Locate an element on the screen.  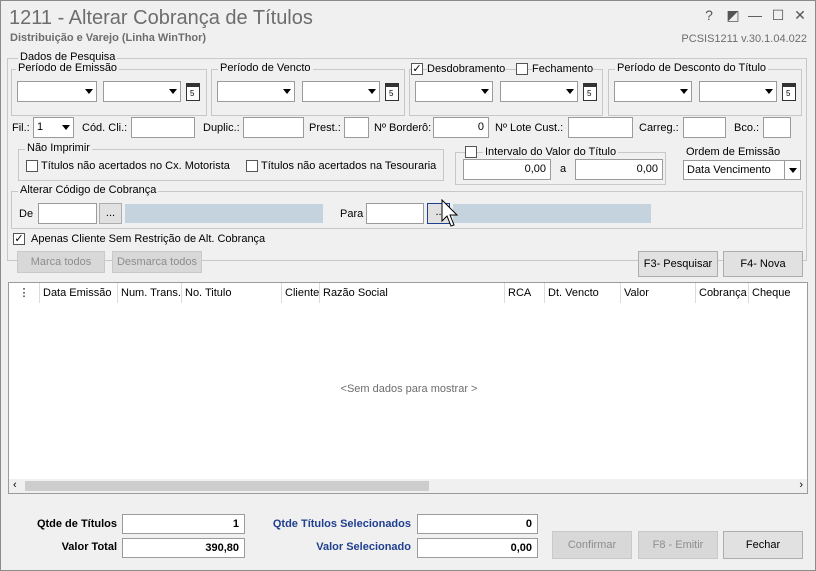
intervalo-label: Intervalo do Valor do Título is located at coordinates (551, 152).